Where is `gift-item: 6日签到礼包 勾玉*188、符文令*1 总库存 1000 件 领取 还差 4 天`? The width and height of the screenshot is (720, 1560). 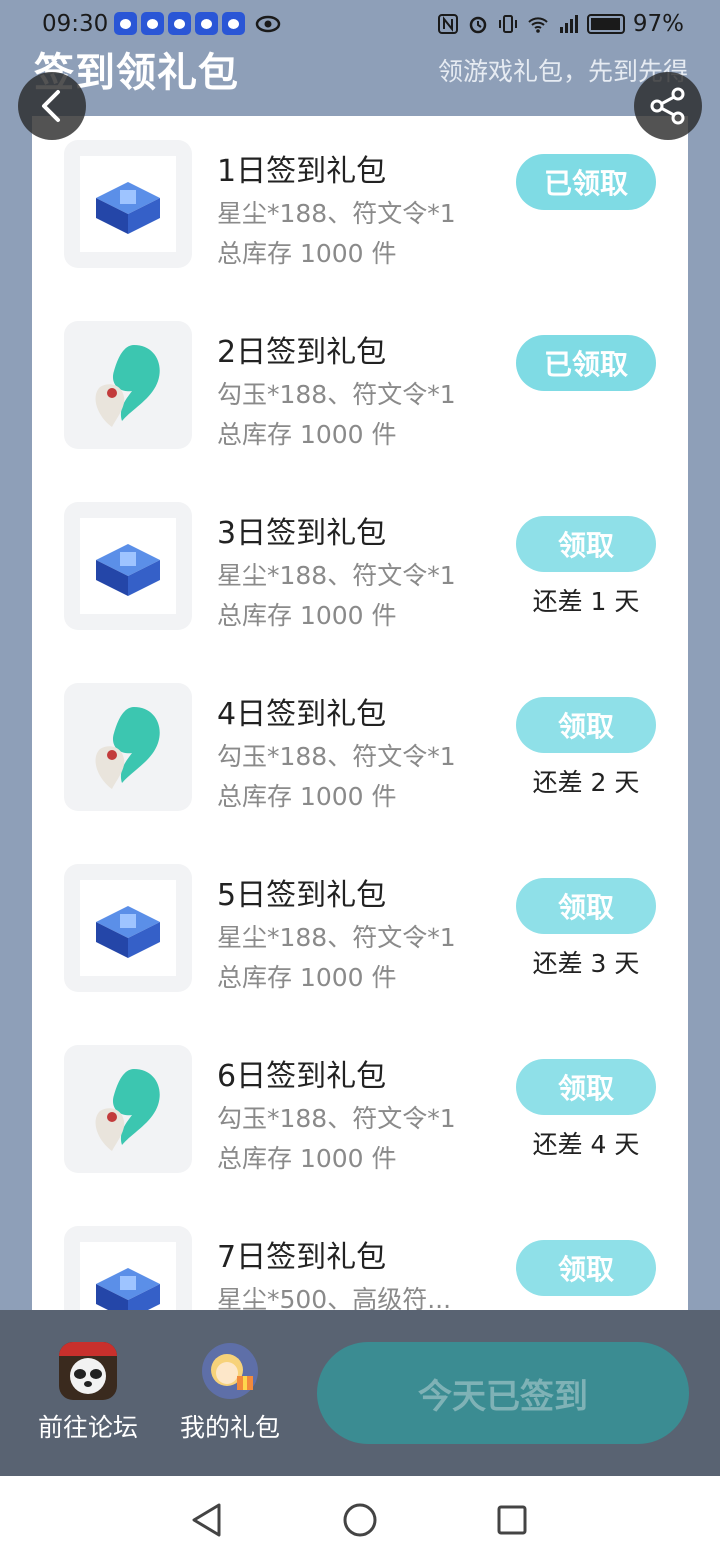
gift-item: 6日签到礼包 勾玉*188、符文令*1 总库存 1000 件 领取 还差 4 天 is located at coordinates (360, 1111).